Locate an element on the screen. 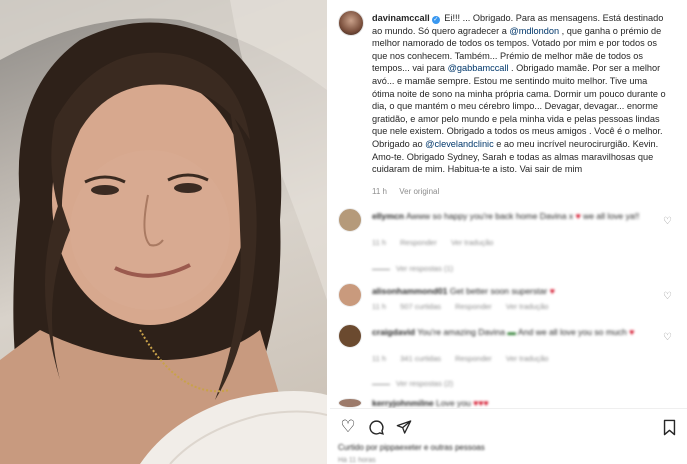 This screenshot has width=687, height=464. comment-body: Get better soon superstar is located at coordinates (498, 291).